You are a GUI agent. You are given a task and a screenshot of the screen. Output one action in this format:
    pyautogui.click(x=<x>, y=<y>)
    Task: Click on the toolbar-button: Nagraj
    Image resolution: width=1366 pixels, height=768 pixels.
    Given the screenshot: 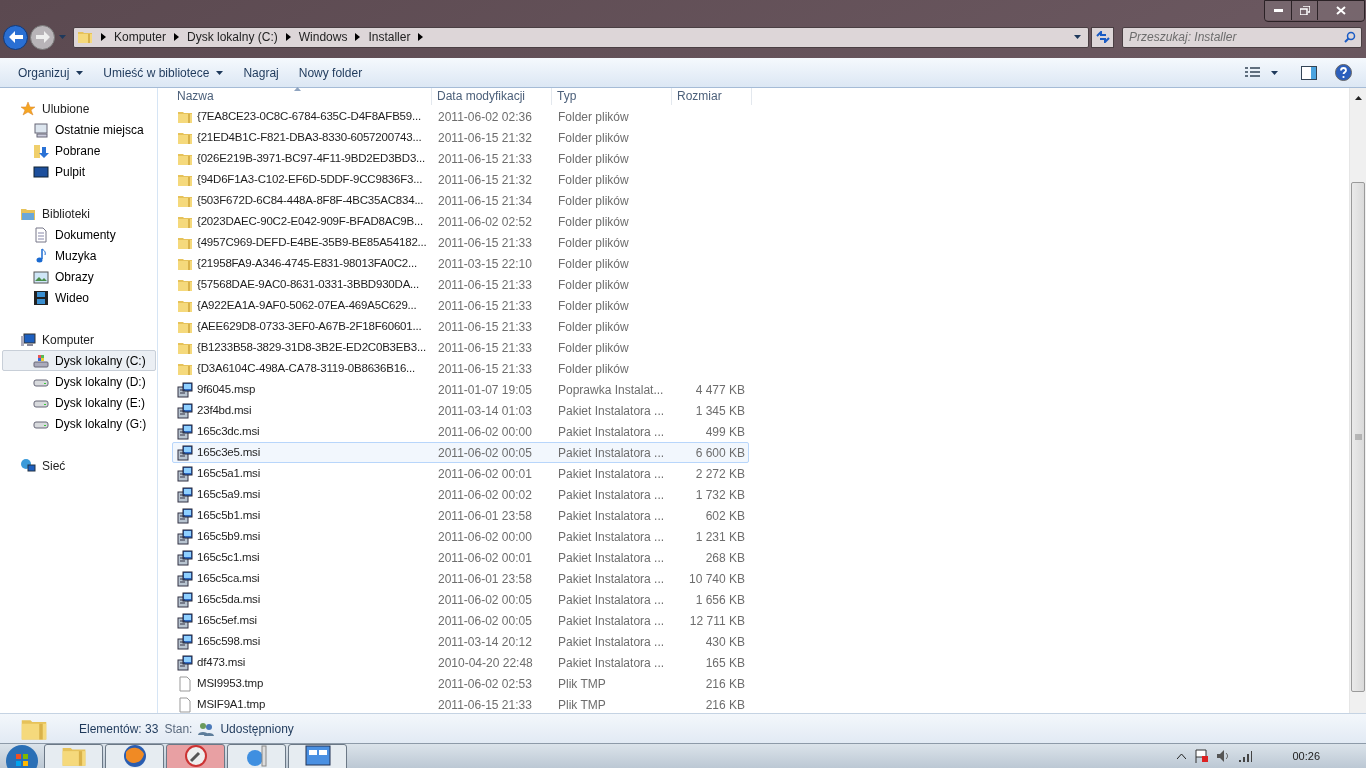 What is the action you would take?
    pyautogui.click(x=261, y=72)
    